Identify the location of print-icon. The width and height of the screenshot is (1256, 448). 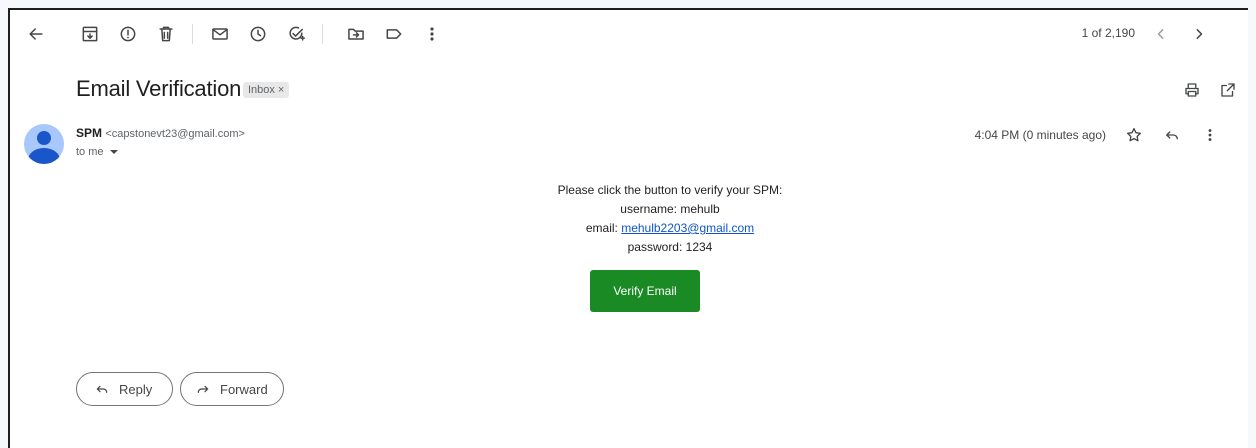
(1192, 90).